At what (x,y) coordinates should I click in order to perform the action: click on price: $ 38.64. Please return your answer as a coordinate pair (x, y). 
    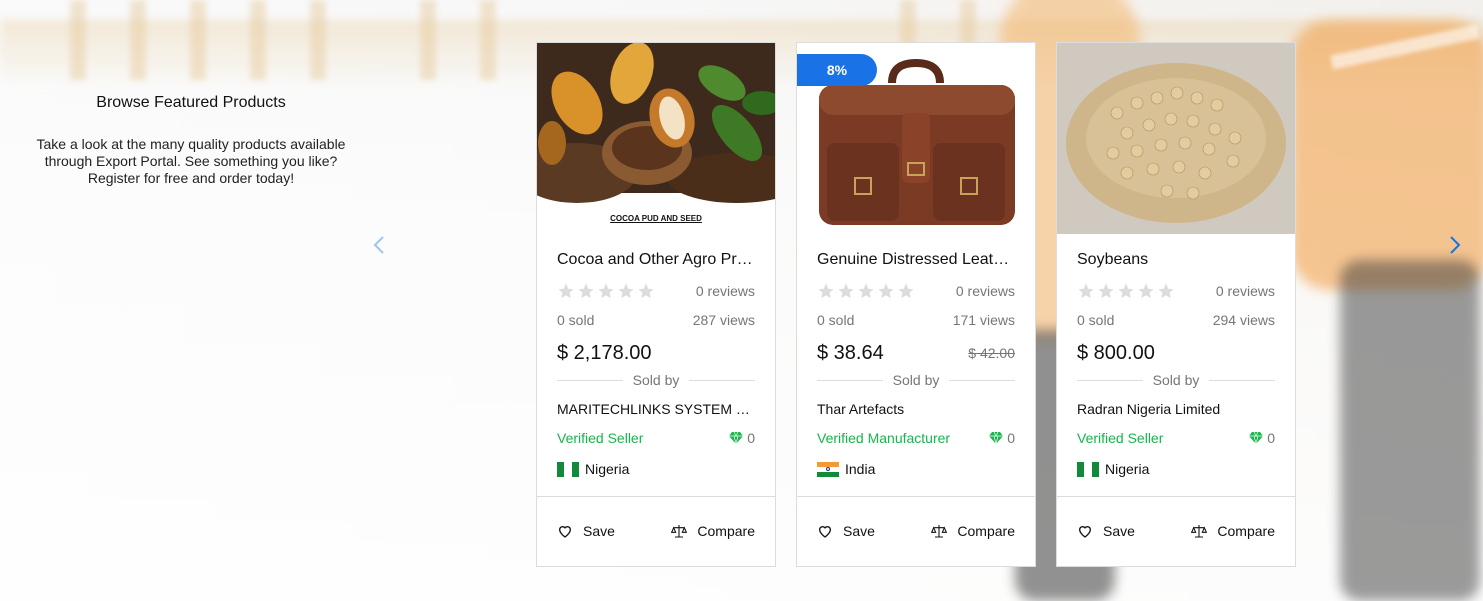
    Looking at the image, I should click on (850, 352).